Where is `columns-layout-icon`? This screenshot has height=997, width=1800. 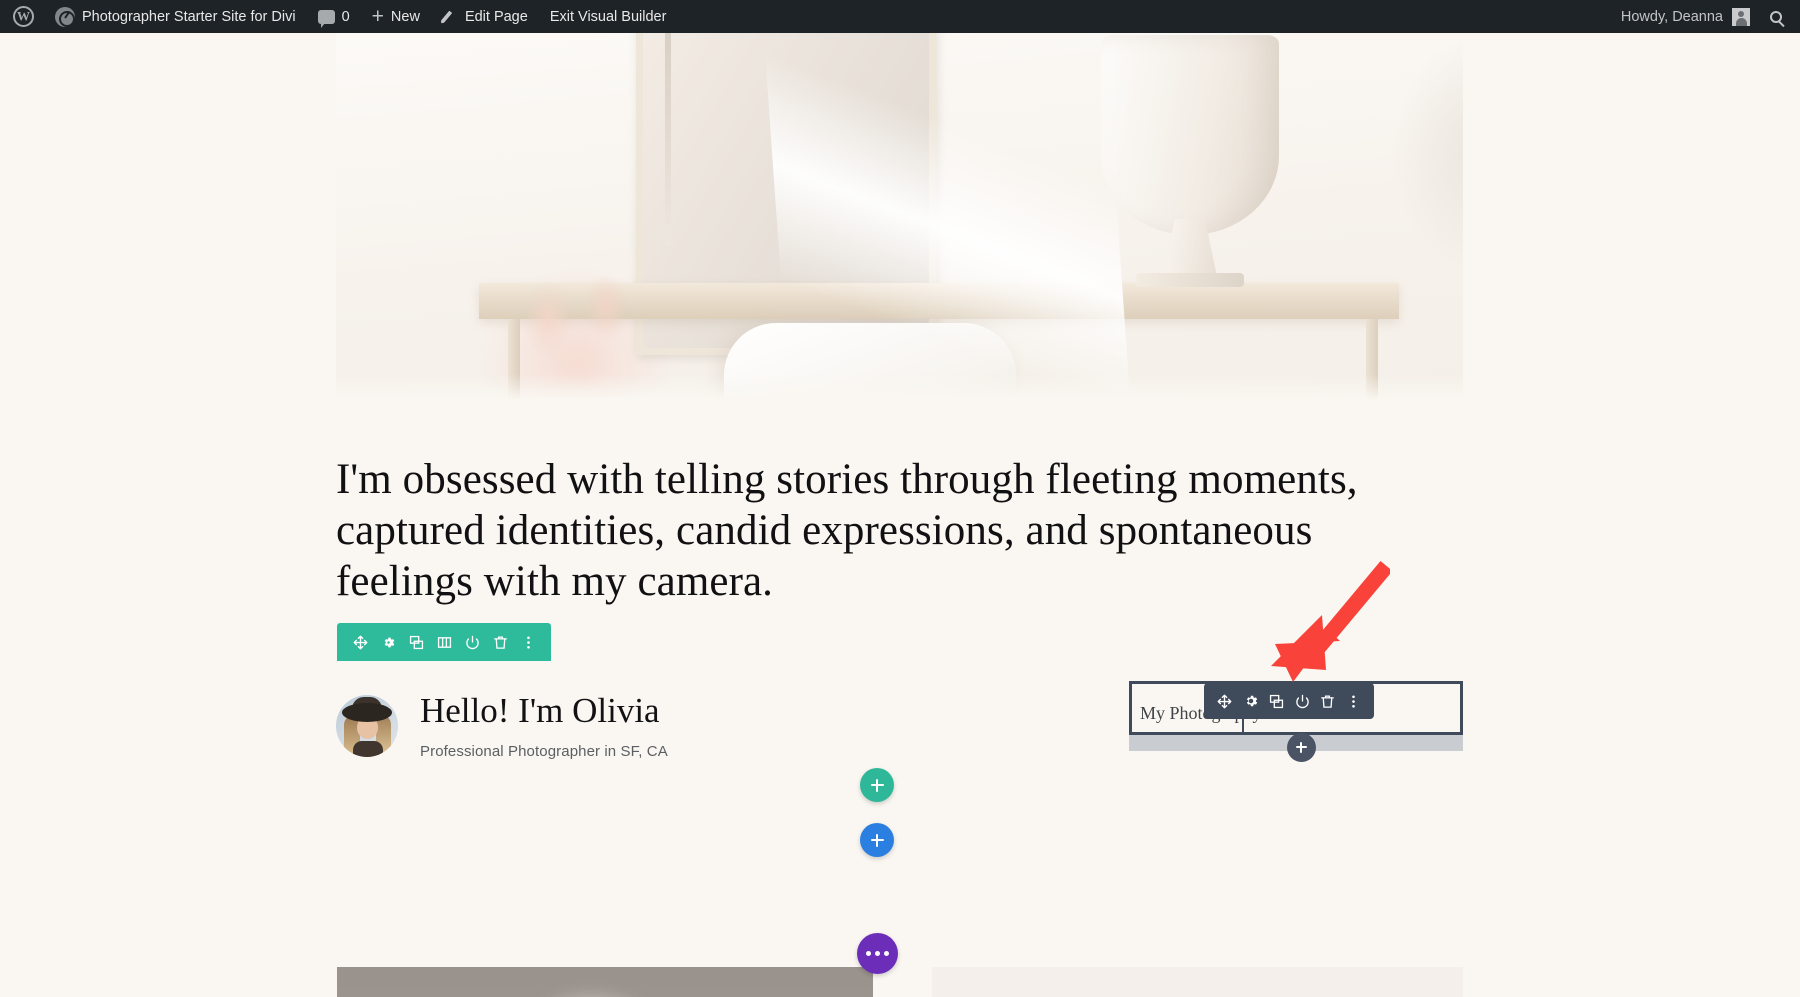 columns-layout-icon is located at coordinates (444, 642).